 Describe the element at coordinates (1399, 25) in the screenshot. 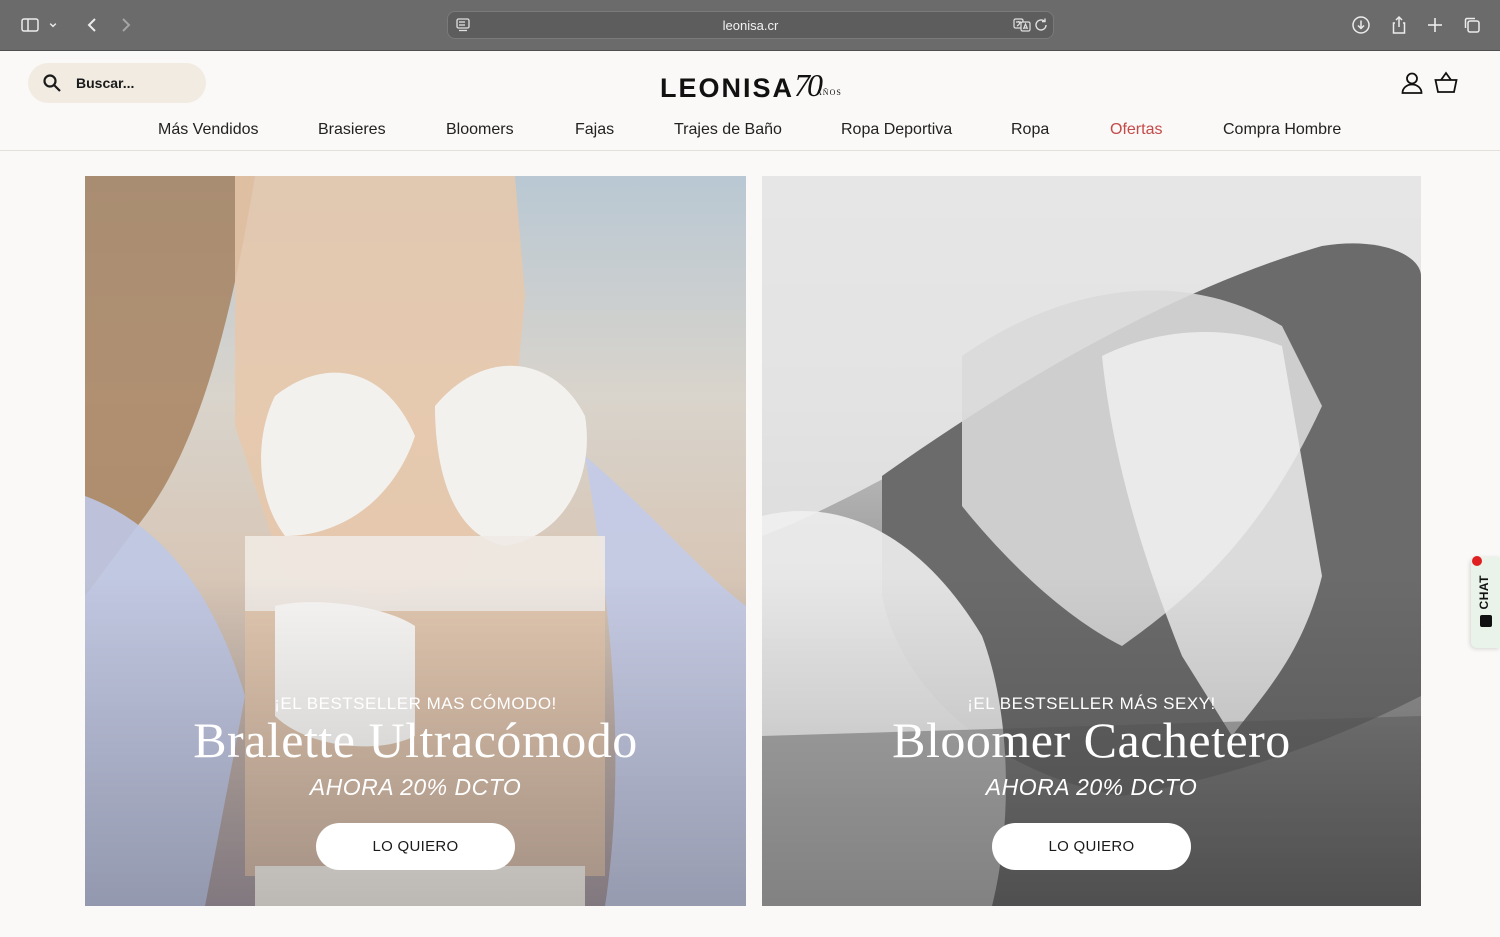

I see `share-icon` at that location.